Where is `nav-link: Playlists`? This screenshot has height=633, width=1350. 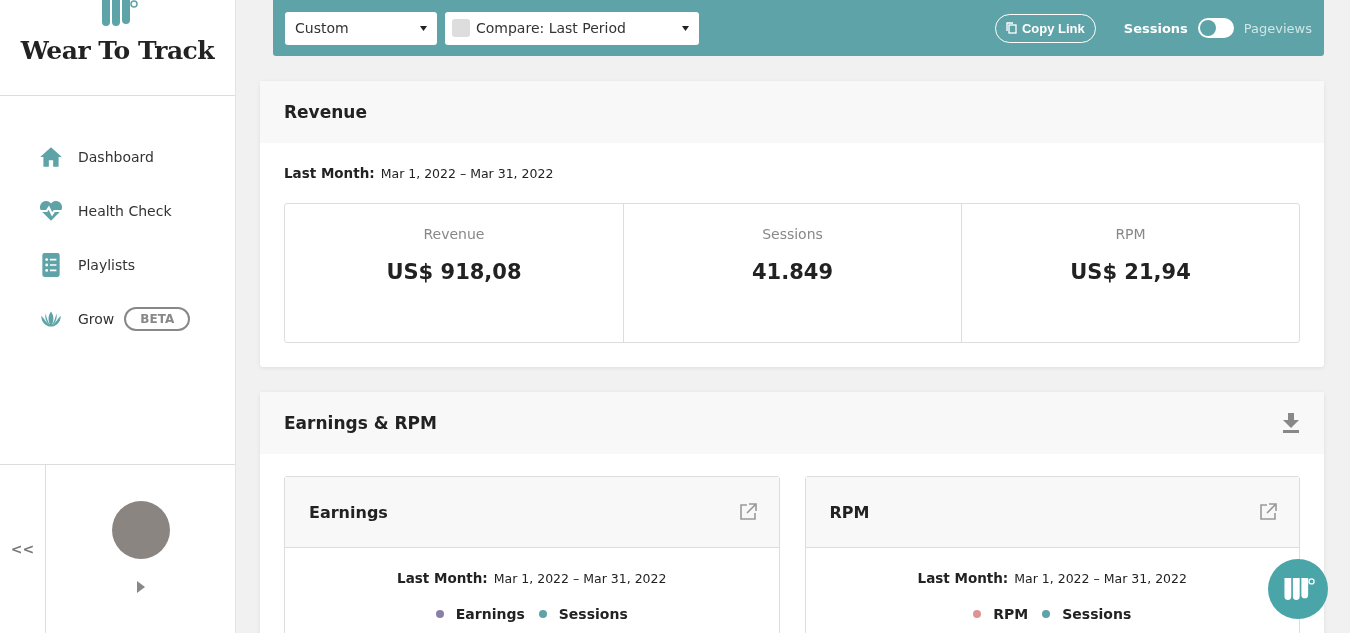 nav-link: Playlists is located at coordinates (107, 265).